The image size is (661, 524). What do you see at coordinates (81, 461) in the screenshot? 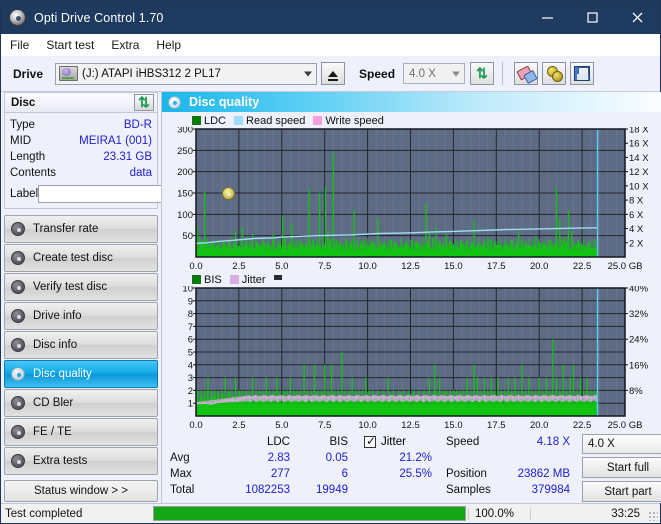
I see `sidebar-item-extra-tests: Extra tests` at bounding box center [81, 461].